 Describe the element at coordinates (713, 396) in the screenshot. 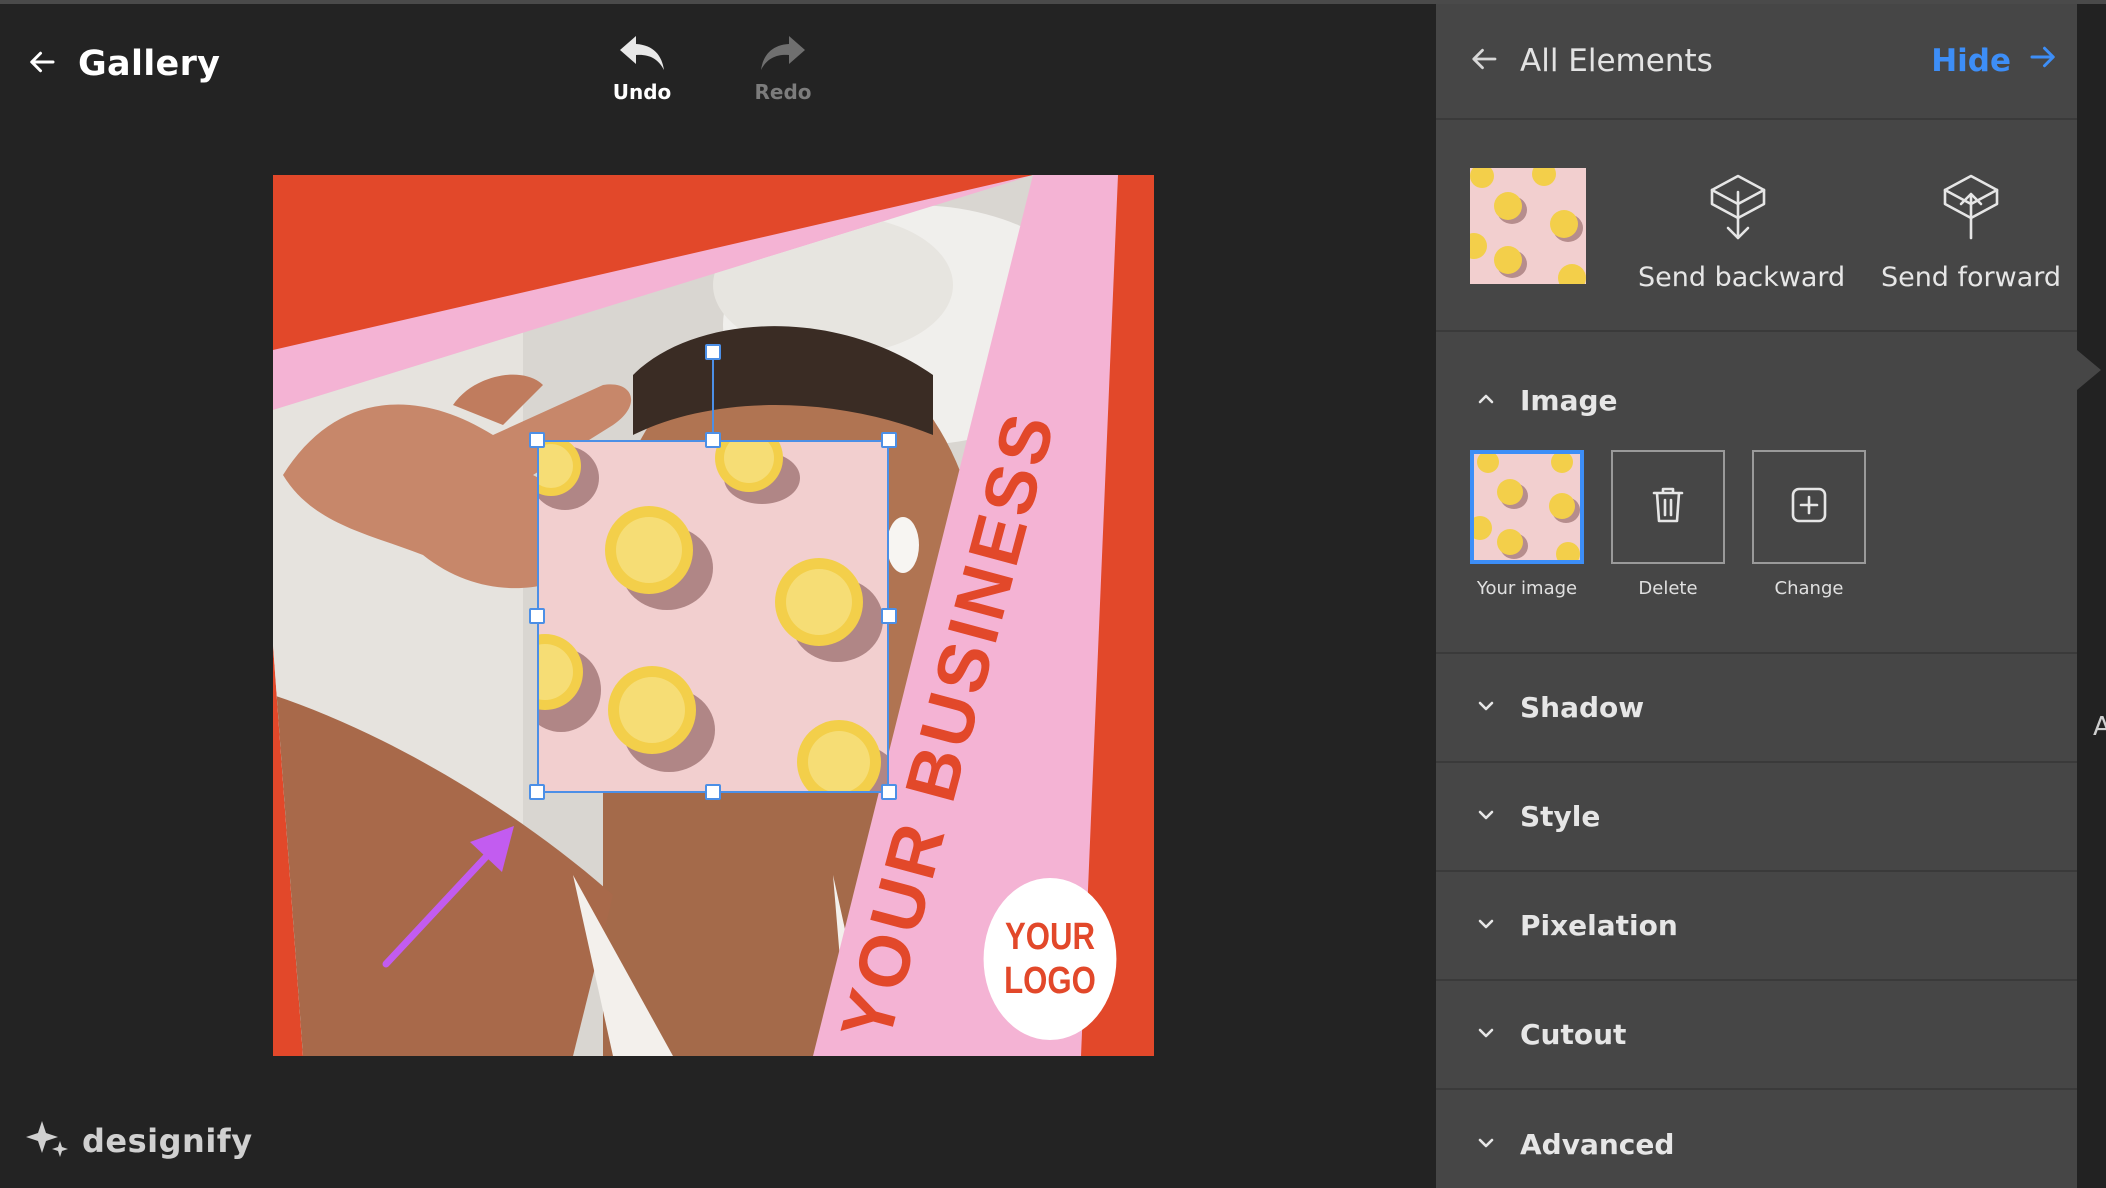

I see `rotation-line` at that location.